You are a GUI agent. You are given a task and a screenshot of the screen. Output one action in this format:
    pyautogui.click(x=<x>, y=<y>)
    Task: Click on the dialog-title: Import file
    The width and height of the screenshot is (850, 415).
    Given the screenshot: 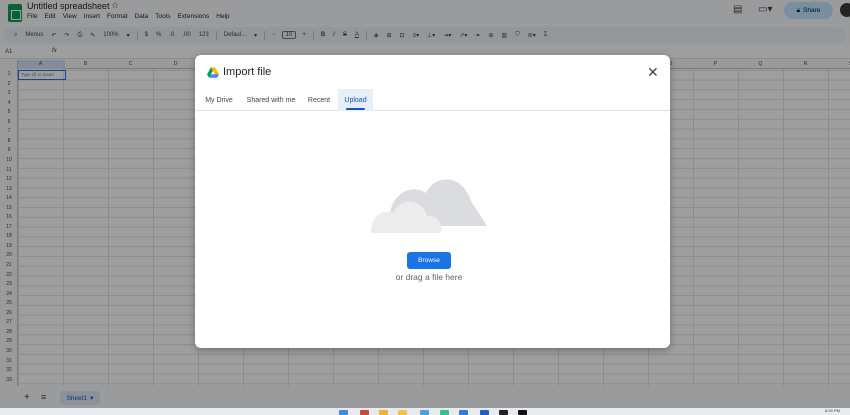 What is the action you would take?
    pyautogui.click(x=247, y=72)
    